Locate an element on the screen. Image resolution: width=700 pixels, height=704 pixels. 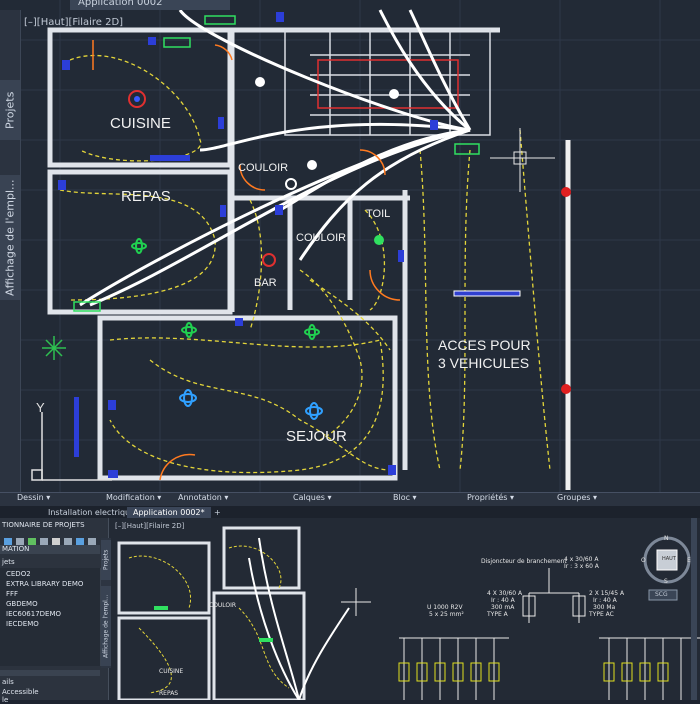
window-title-bar: Application 0002 is located at coordinates (150, 5).